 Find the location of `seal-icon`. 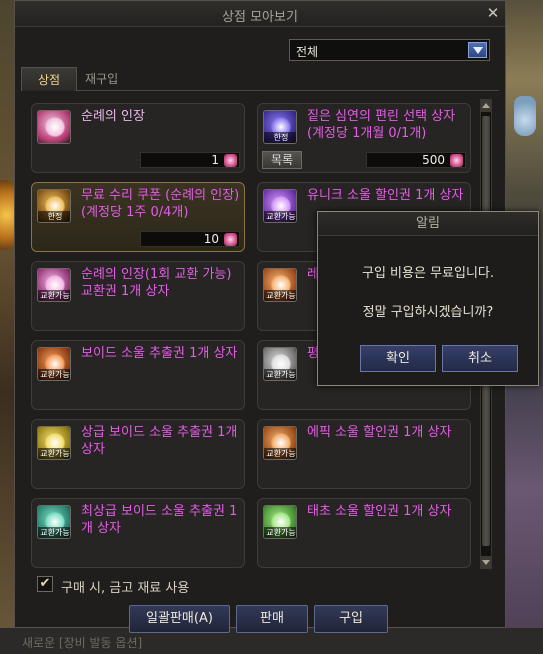

seal-icon is located at coordinates (54, 127).